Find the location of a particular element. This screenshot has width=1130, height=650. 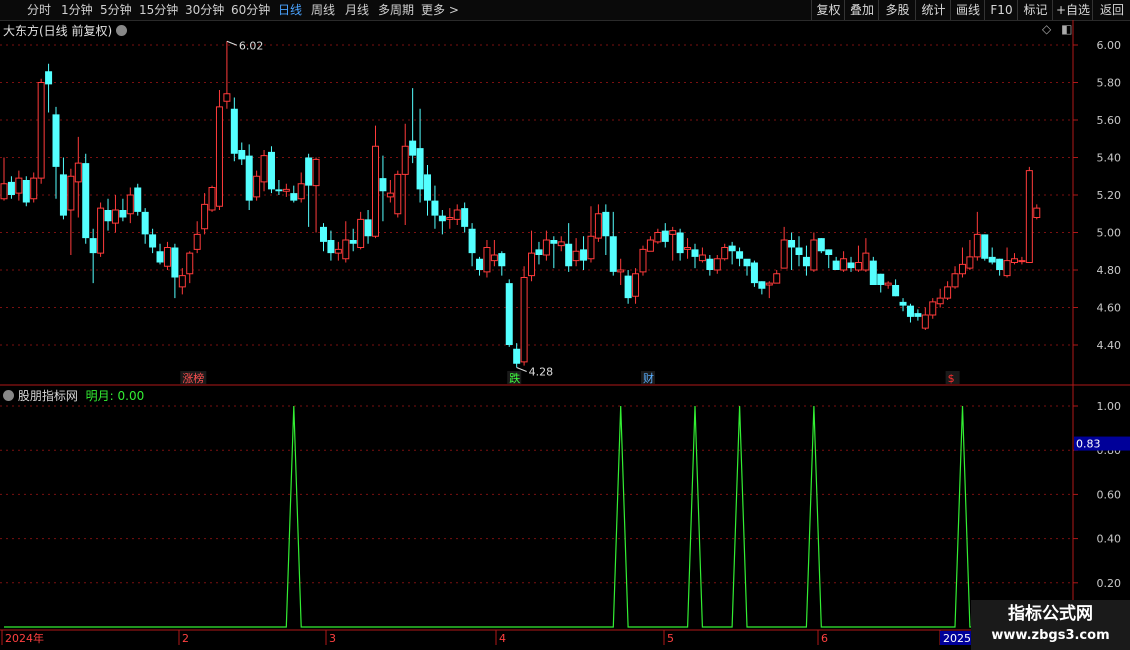

window-toggle-icon: ◧ is located at coordinates (1066, 29).